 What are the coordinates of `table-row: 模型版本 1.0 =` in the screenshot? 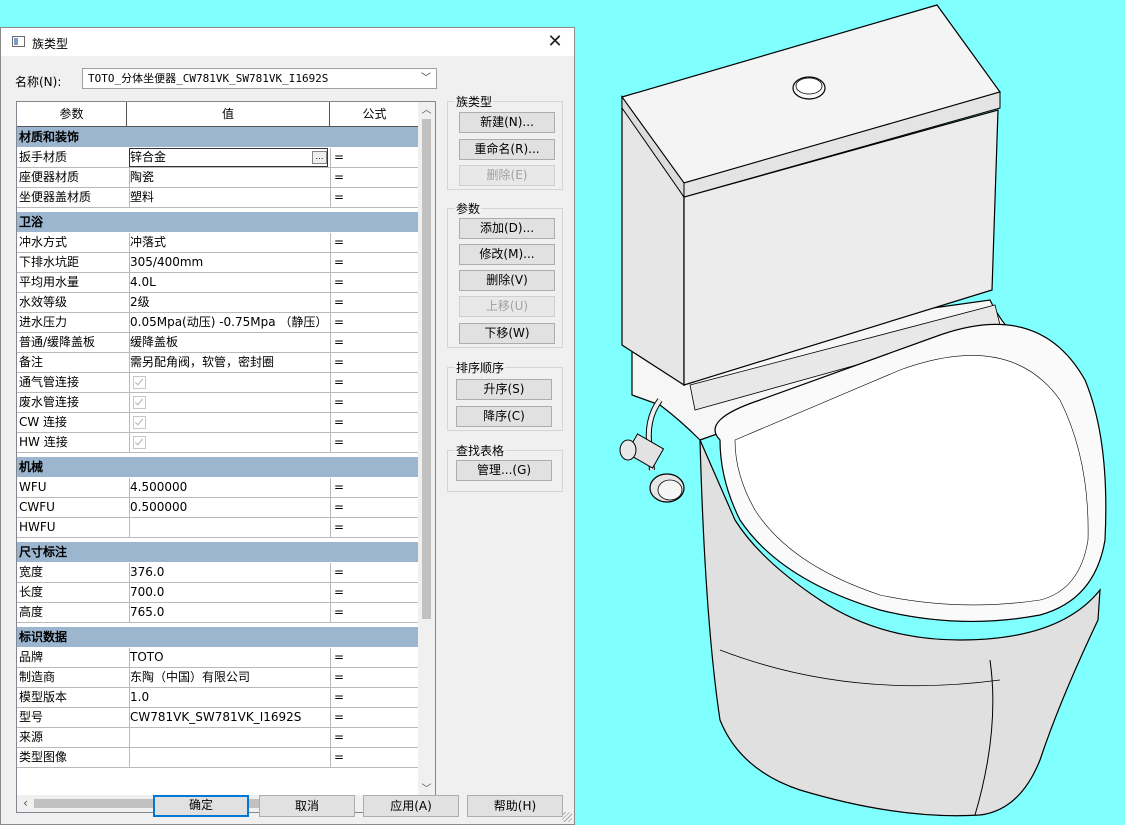 It's located at (218, 698).